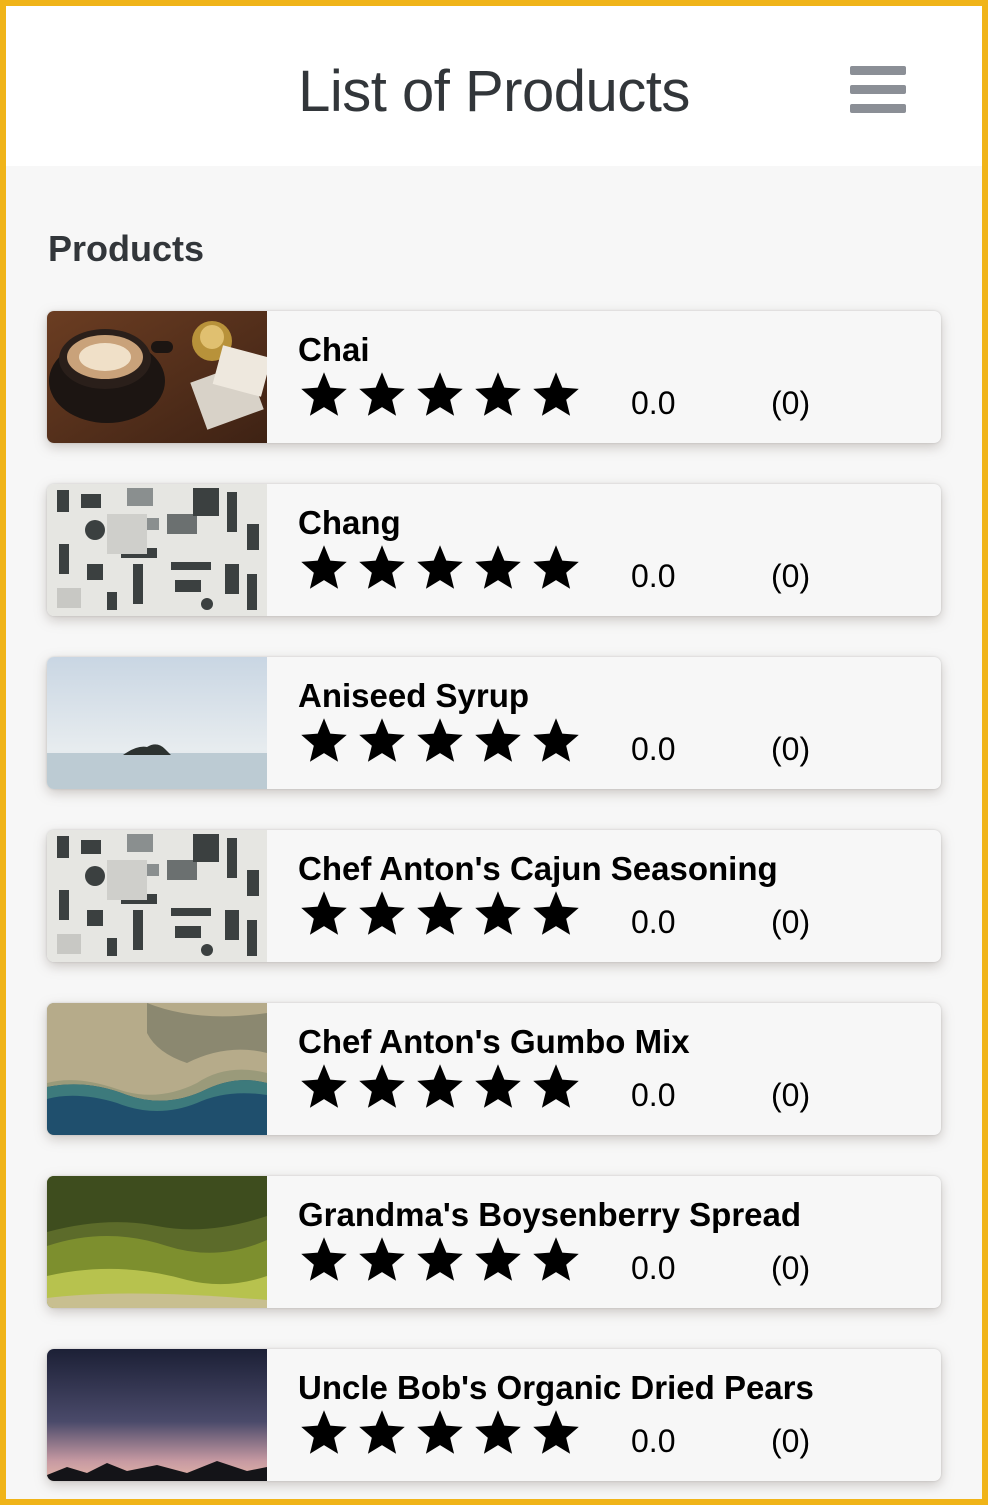 The image size is (988, 1505). I want to click on product-name: Grandma's Boysenberry Spread, so click(550, 1214).